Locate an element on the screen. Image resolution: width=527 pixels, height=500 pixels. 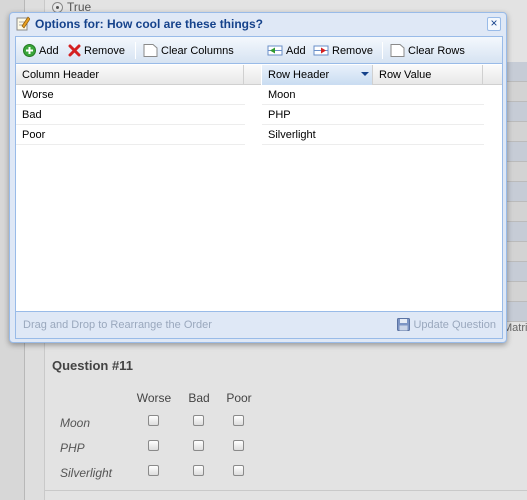
row-value-header: Row Value is located at coordinates (428, 75).